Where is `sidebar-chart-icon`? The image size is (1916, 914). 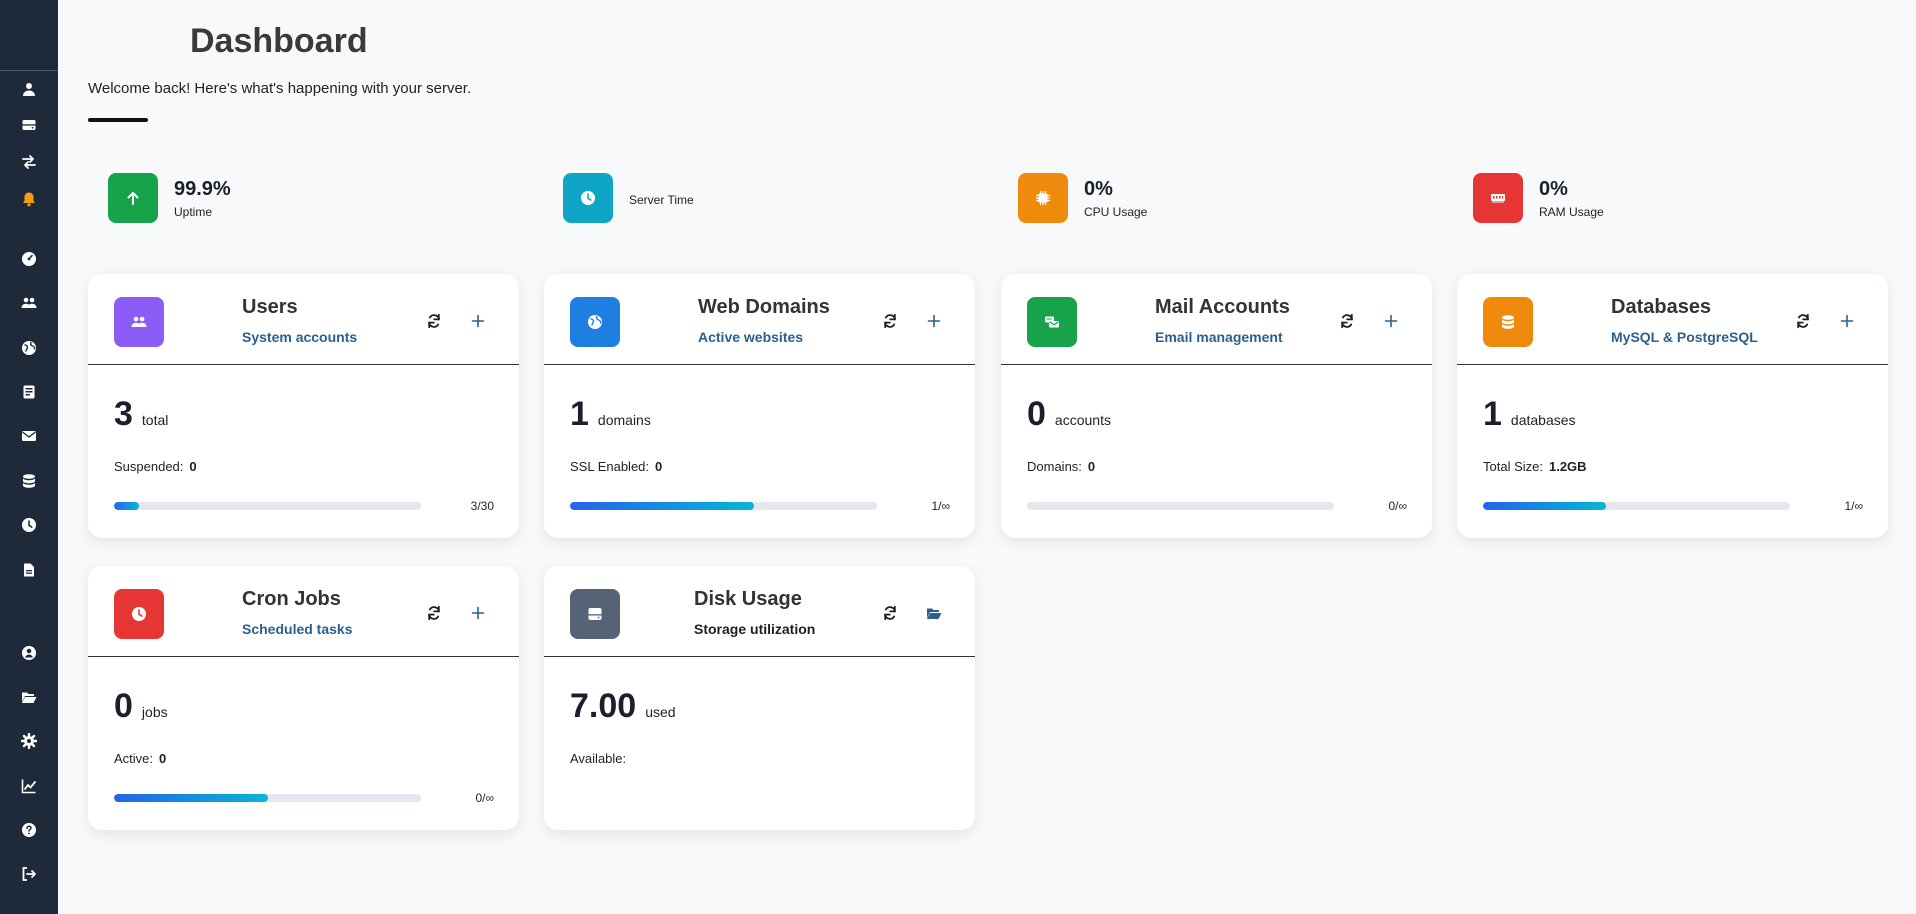
sidebar-chart-icon is located at coordinates (29, 786).